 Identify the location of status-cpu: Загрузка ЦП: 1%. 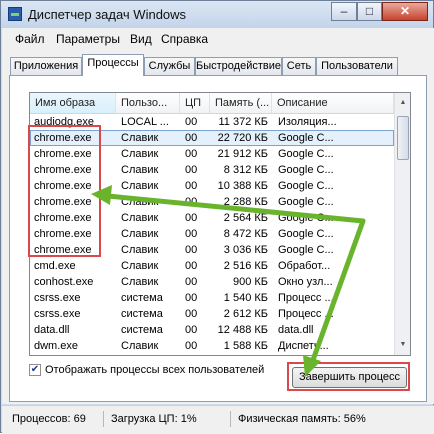
(167, 419).